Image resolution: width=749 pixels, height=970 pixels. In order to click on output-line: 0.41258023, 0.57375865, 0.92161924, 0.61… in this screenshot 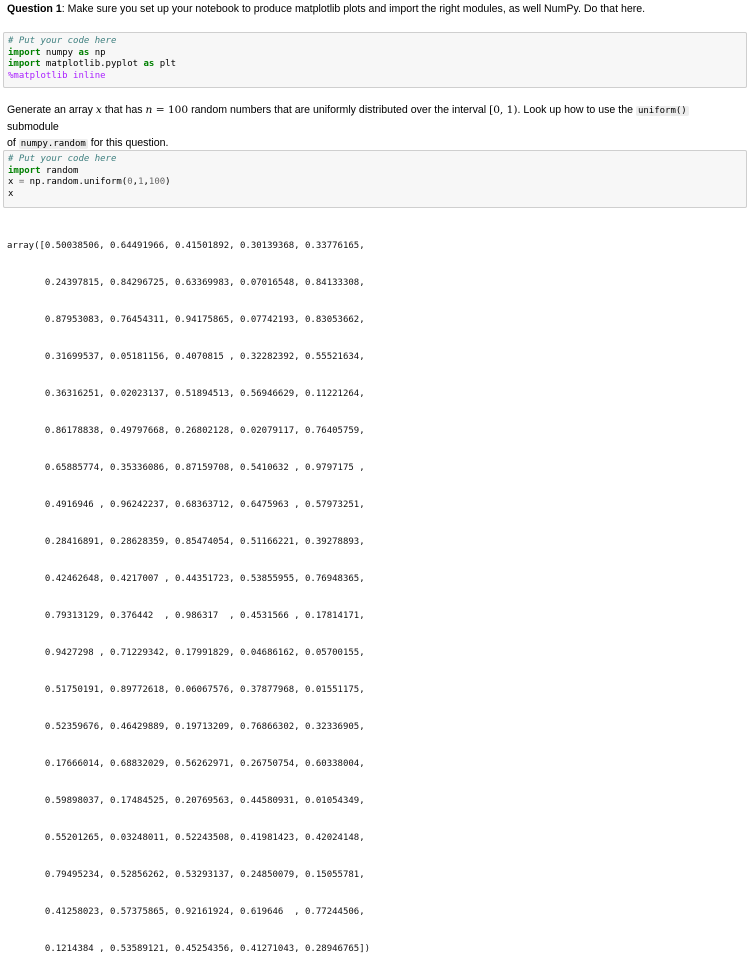, I will do `click(186, 912)`.